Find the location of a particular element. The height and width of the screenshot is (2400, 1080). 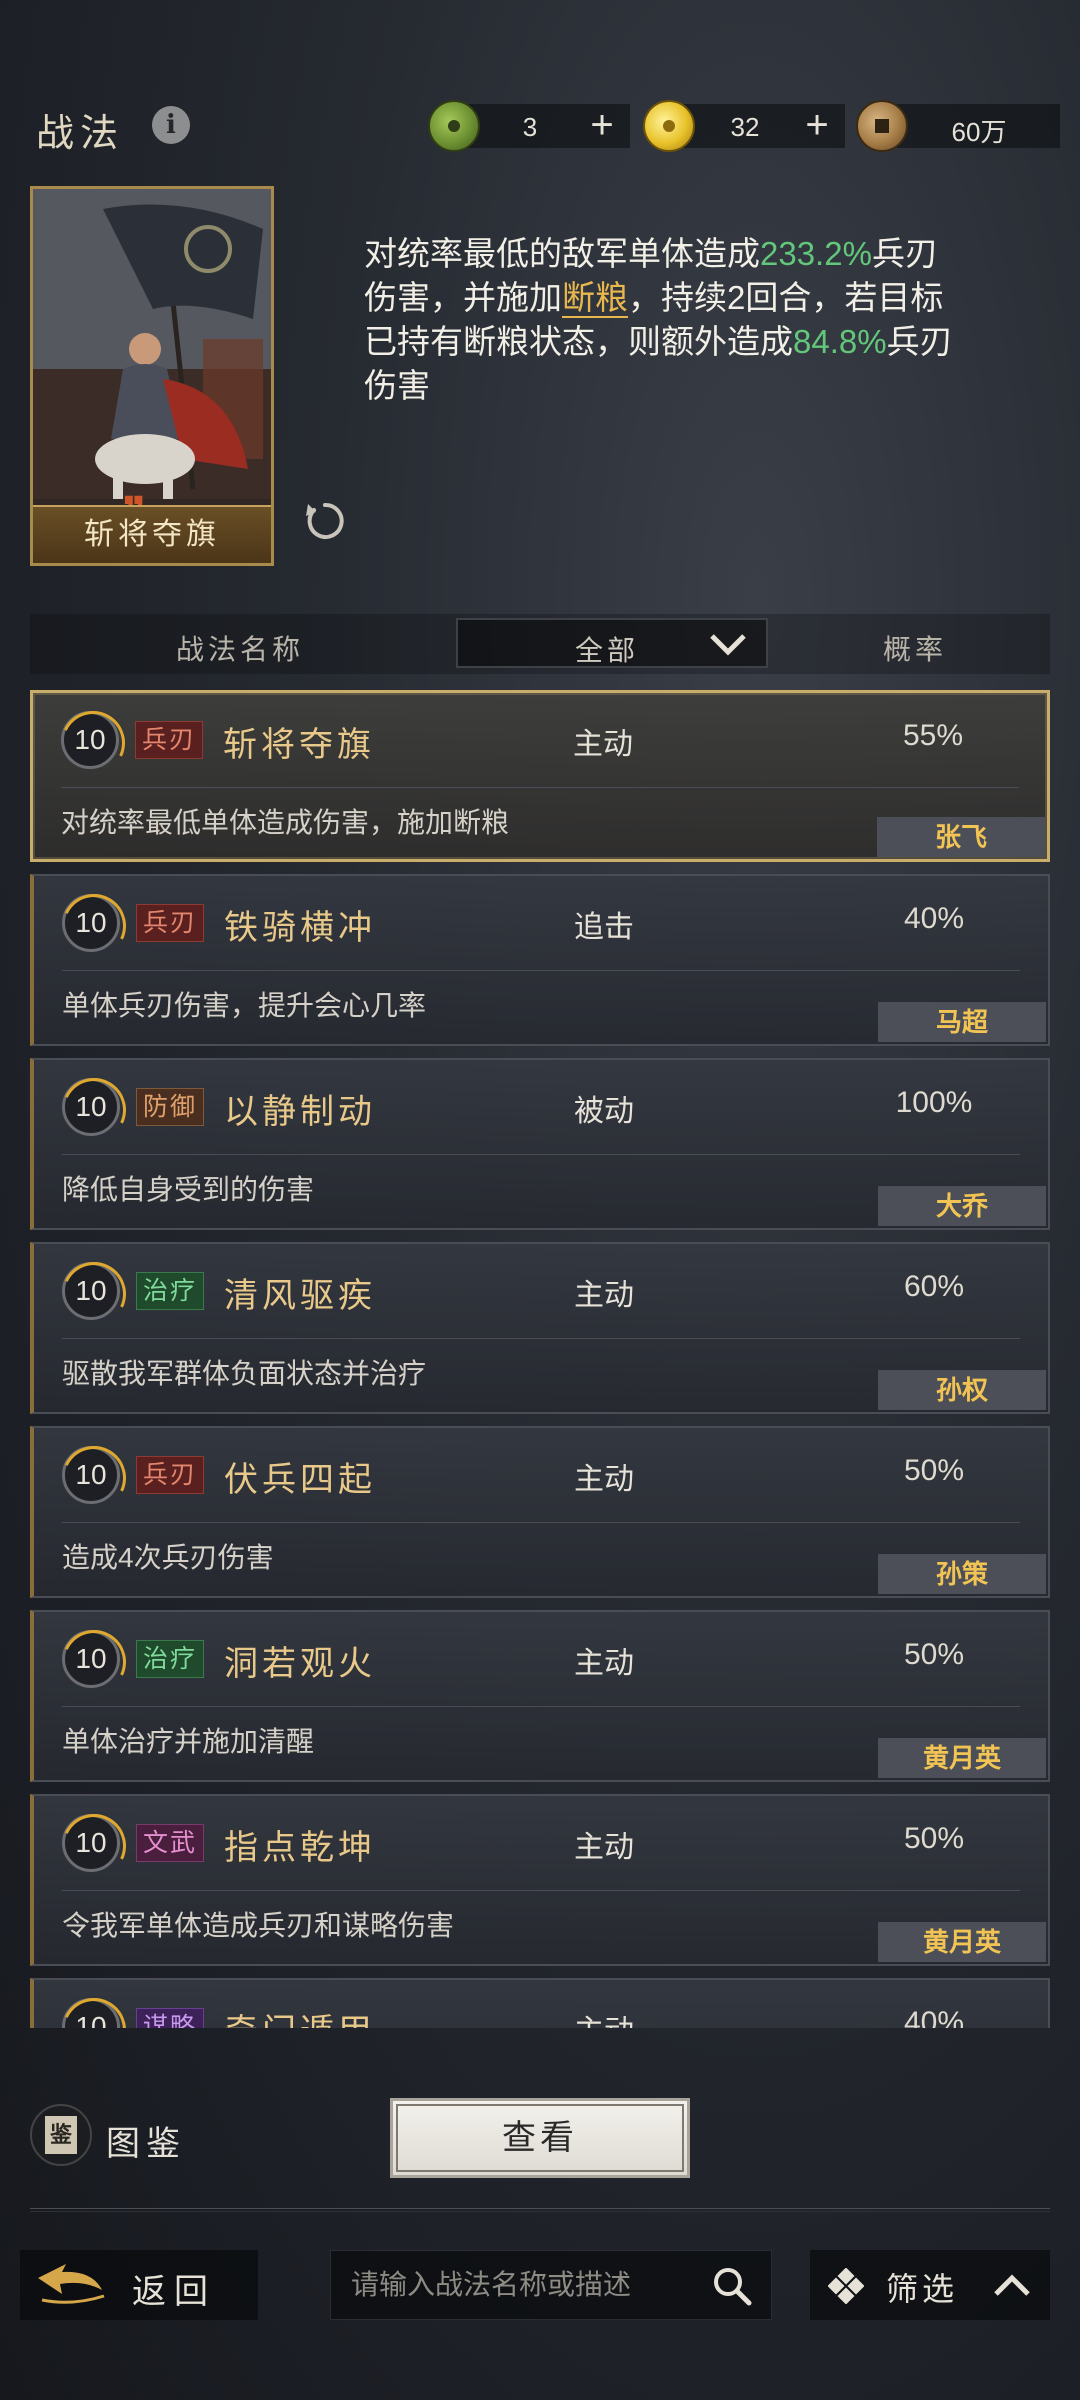

gold-amount: 32 is located at coordinates (745, 127).